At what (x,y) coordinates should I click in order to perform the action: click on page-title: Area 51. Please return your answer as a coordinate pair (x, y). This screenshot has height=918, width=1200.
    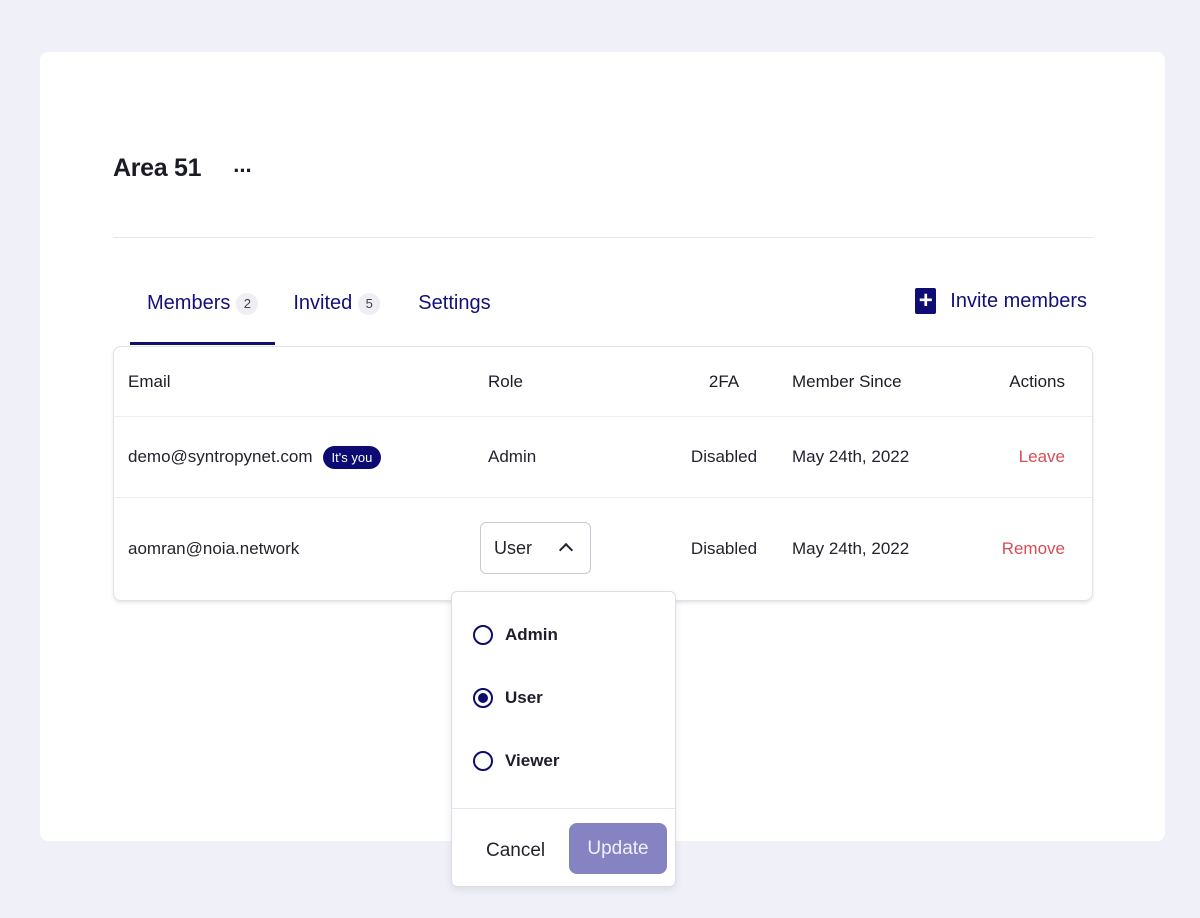
    Looking at the image, I should click on (157, 168).